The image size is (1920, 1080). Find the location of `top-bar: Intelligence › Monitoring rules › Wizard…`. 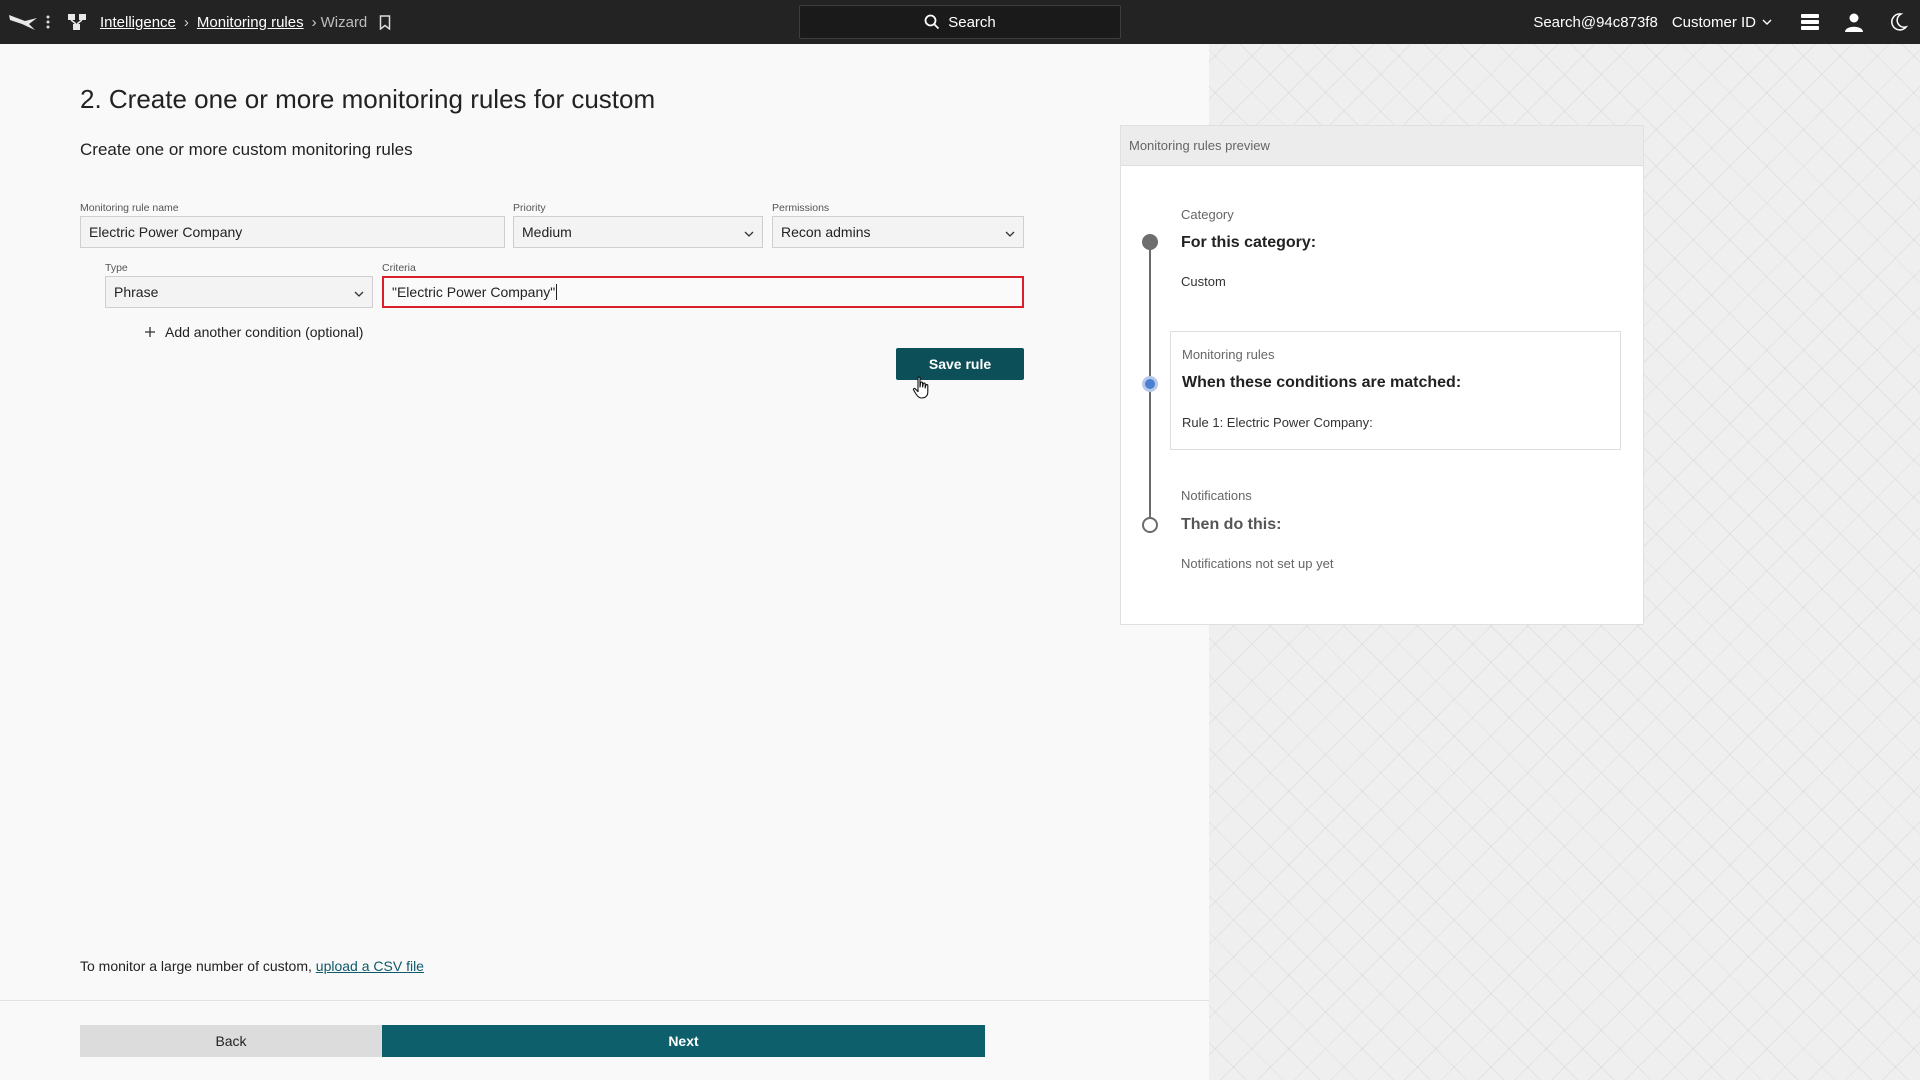

top-bar: Intelligence › Monitoring rules › Wizard… is located at coordinates (960, 22).